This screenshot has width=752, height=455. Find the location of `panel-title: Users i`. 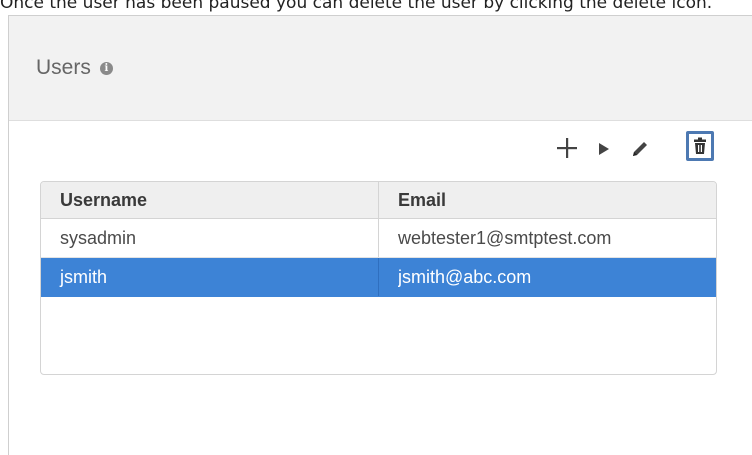

panel-title: Users i is located at coordinates (74, 68).